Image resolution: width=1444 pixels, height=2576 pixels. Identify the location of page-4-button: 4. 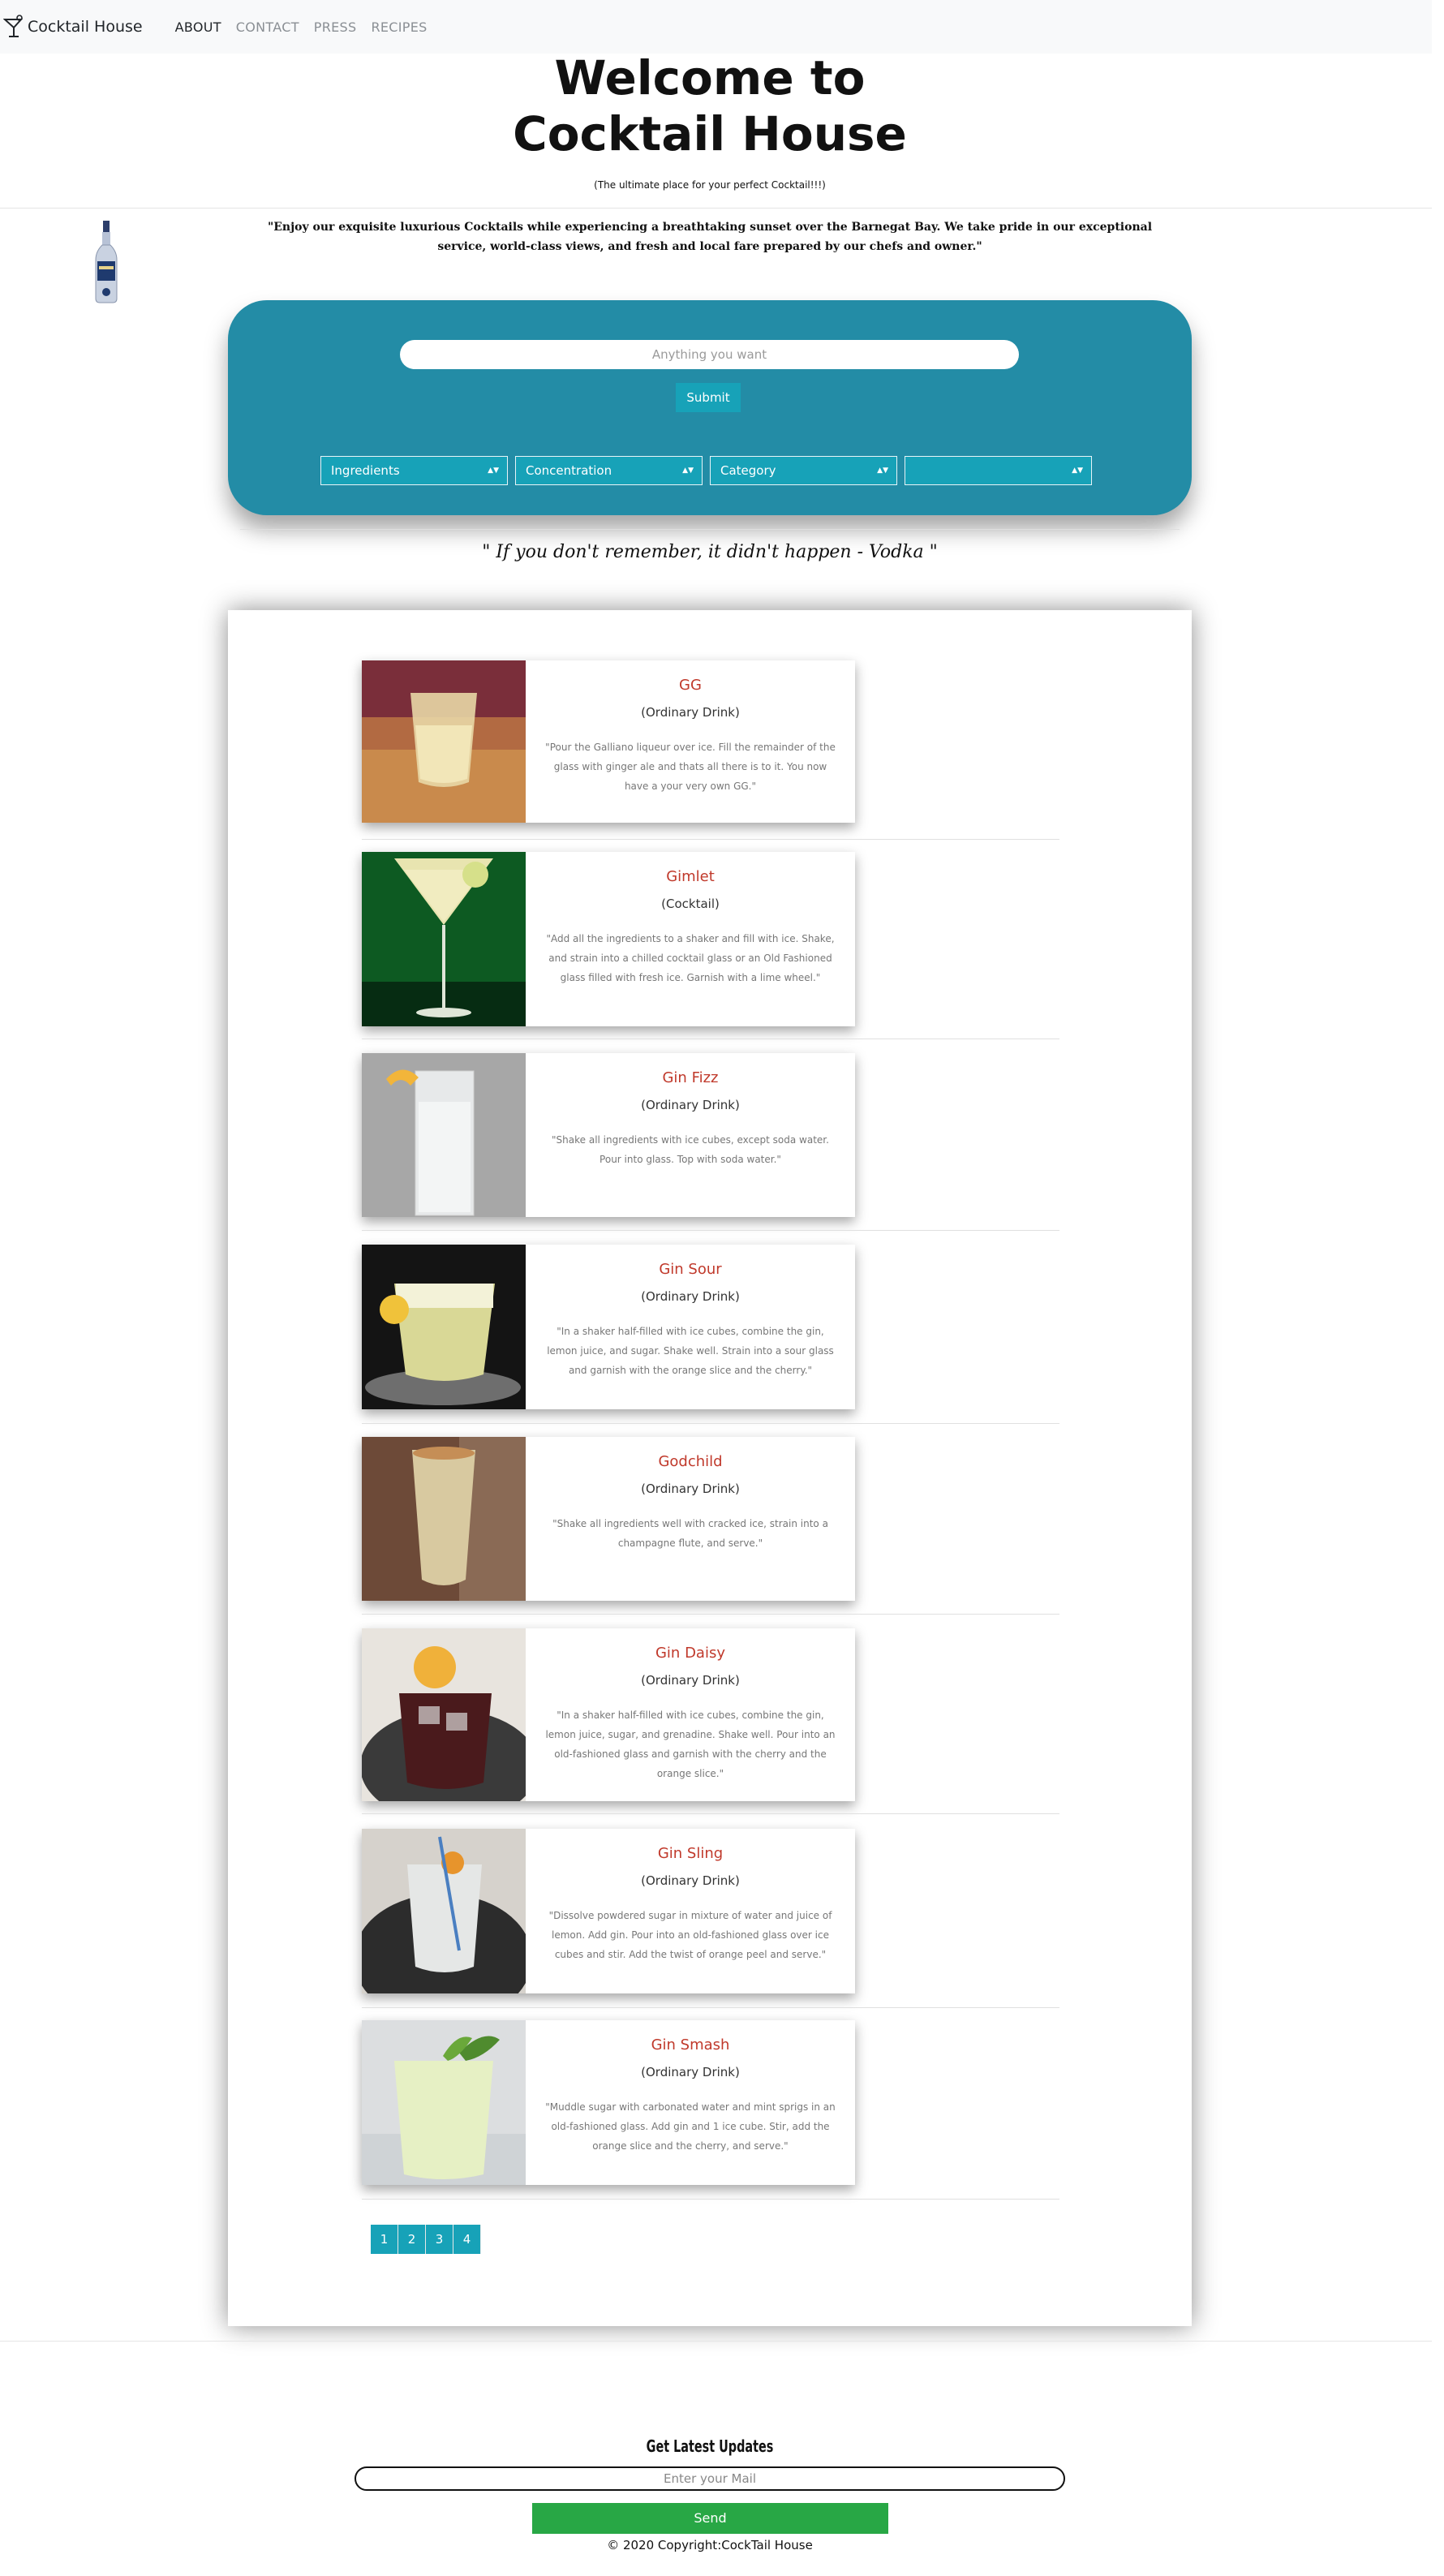
(467, 2239).